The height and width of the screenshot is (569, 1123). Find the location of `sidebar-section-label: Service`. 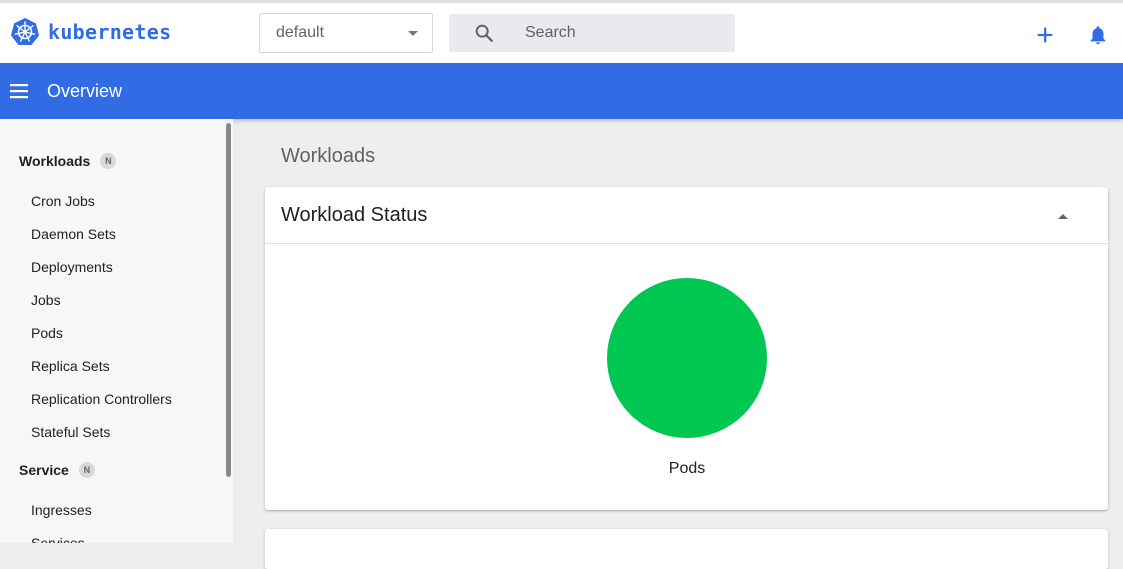

sidebar-section-label: Service is located at coordinates (44, 470).